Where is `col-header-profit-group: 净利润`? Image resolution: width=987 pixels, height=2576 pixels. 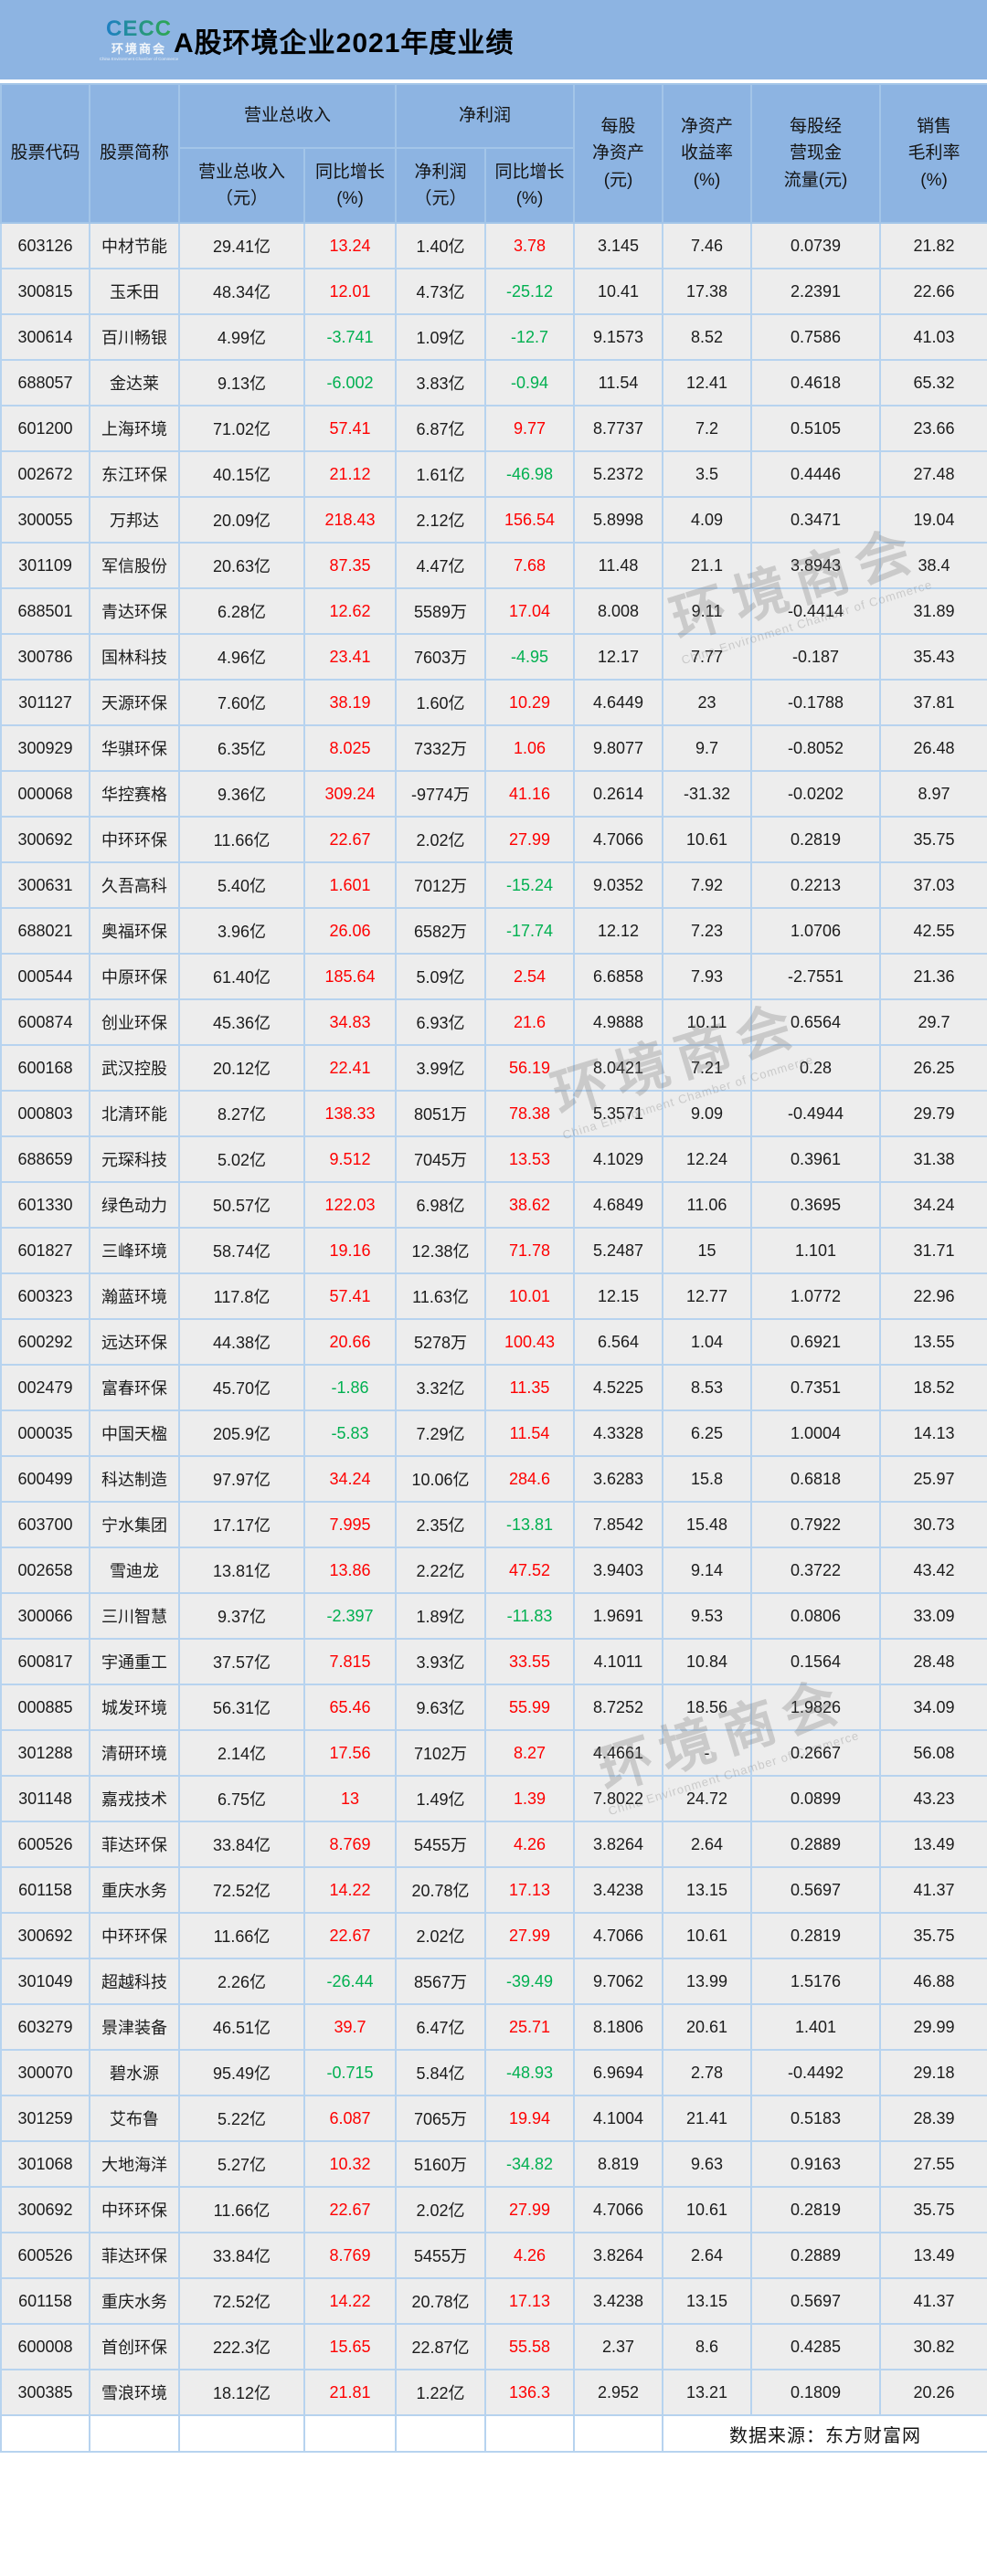
col-header-profit-group: 净利润 is located at coordinates (485, 116).